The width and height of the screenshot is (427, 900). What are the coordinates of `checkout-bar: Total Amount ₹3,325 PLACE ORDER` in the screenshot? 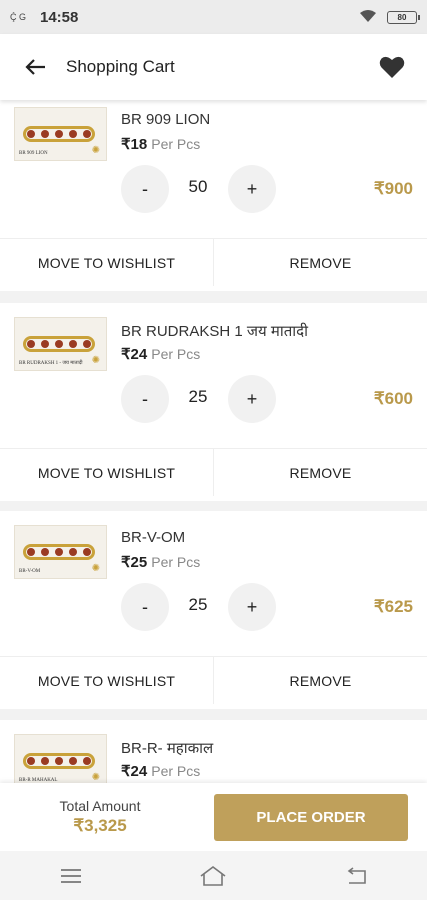 It's located at (213, 817).